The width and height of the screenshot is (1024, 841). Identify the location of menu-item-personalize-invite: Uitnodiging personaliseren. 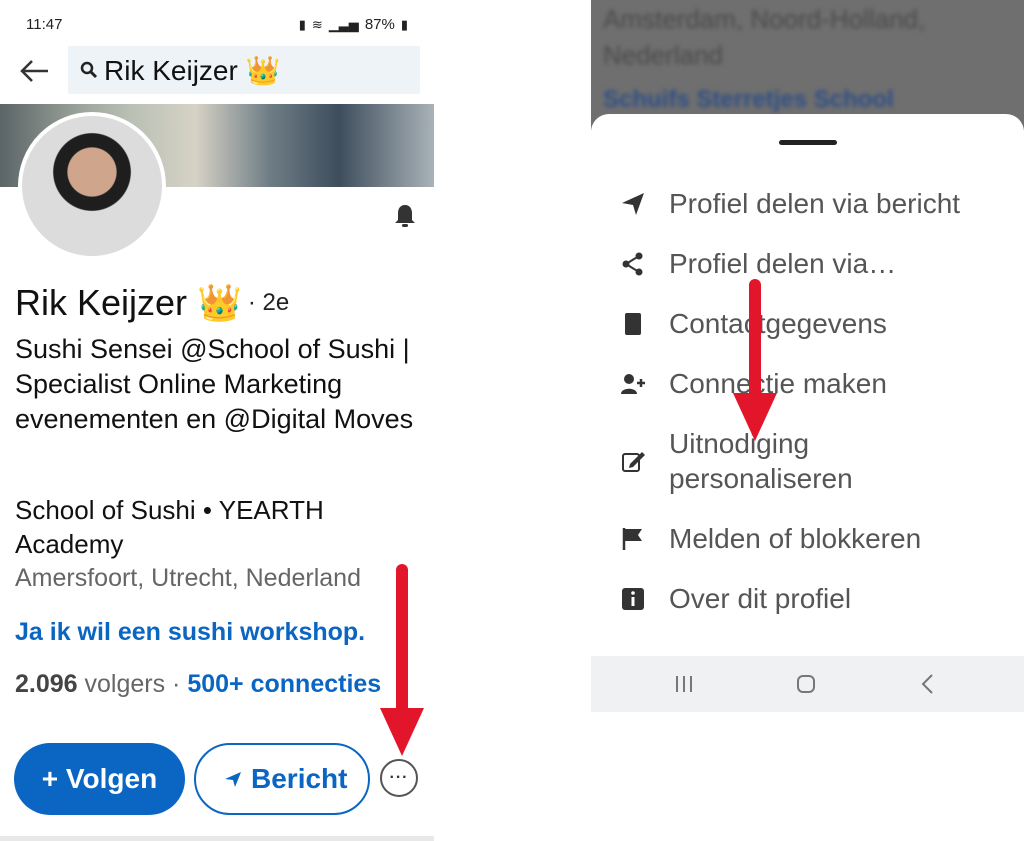
(819, 461).